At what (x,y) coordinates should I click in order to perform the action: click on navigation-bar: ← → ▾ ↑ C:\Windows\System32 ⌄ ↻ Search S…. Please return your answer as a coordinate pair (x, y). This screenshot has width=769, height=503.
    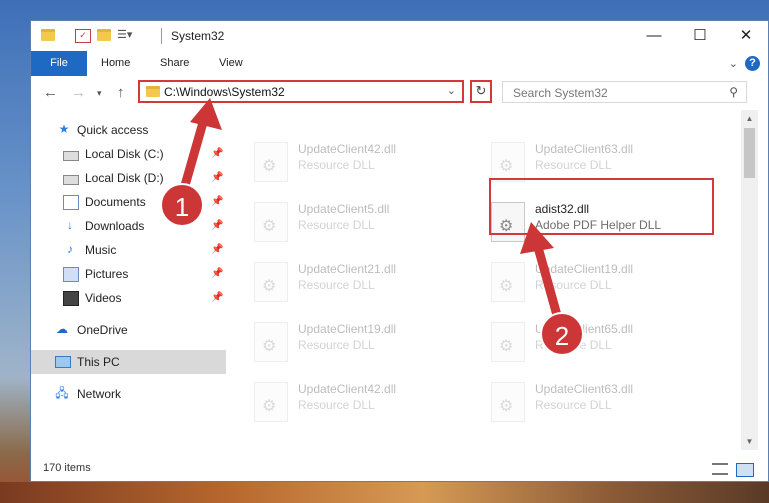
    Looking at the image, I should click on (399, 93).